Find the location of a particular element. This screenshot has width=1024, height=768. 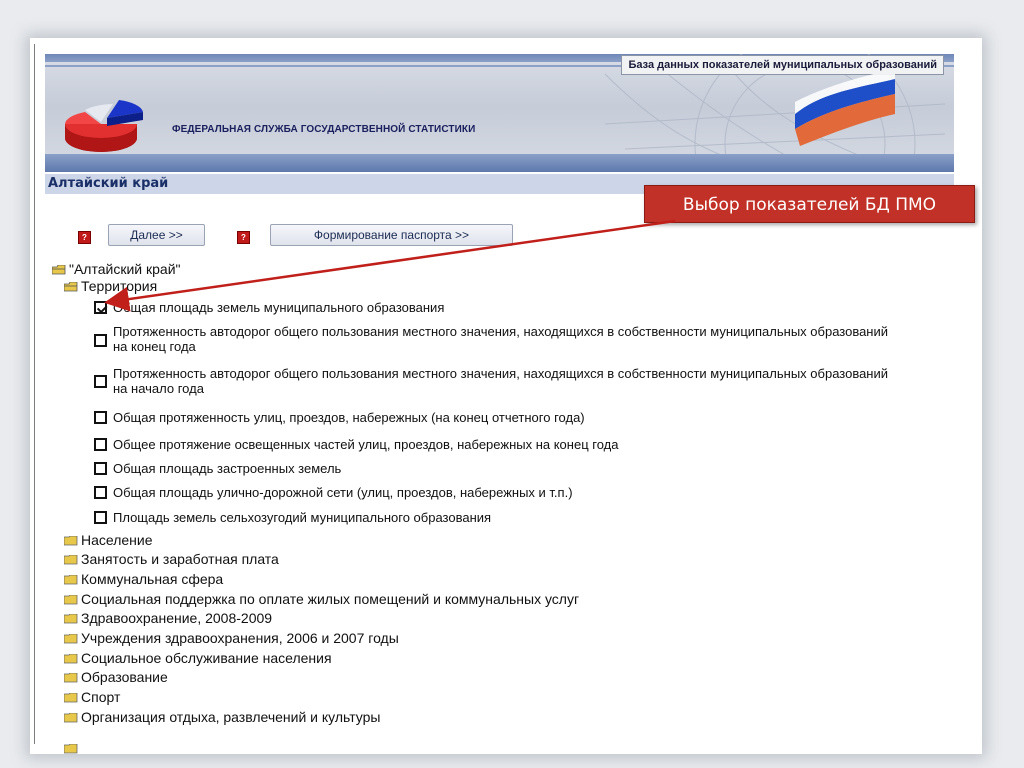

indicator-label: Общая площадь застроенных земель is located at coordinates (227, 468).